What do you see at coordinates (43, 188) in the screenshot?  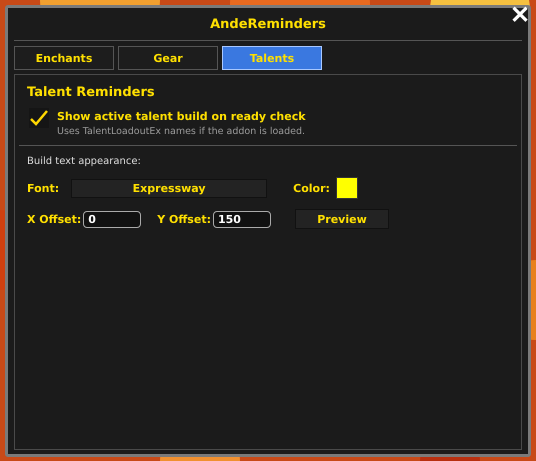 I see `font-label: Font:` at bounding box center [43, 188].